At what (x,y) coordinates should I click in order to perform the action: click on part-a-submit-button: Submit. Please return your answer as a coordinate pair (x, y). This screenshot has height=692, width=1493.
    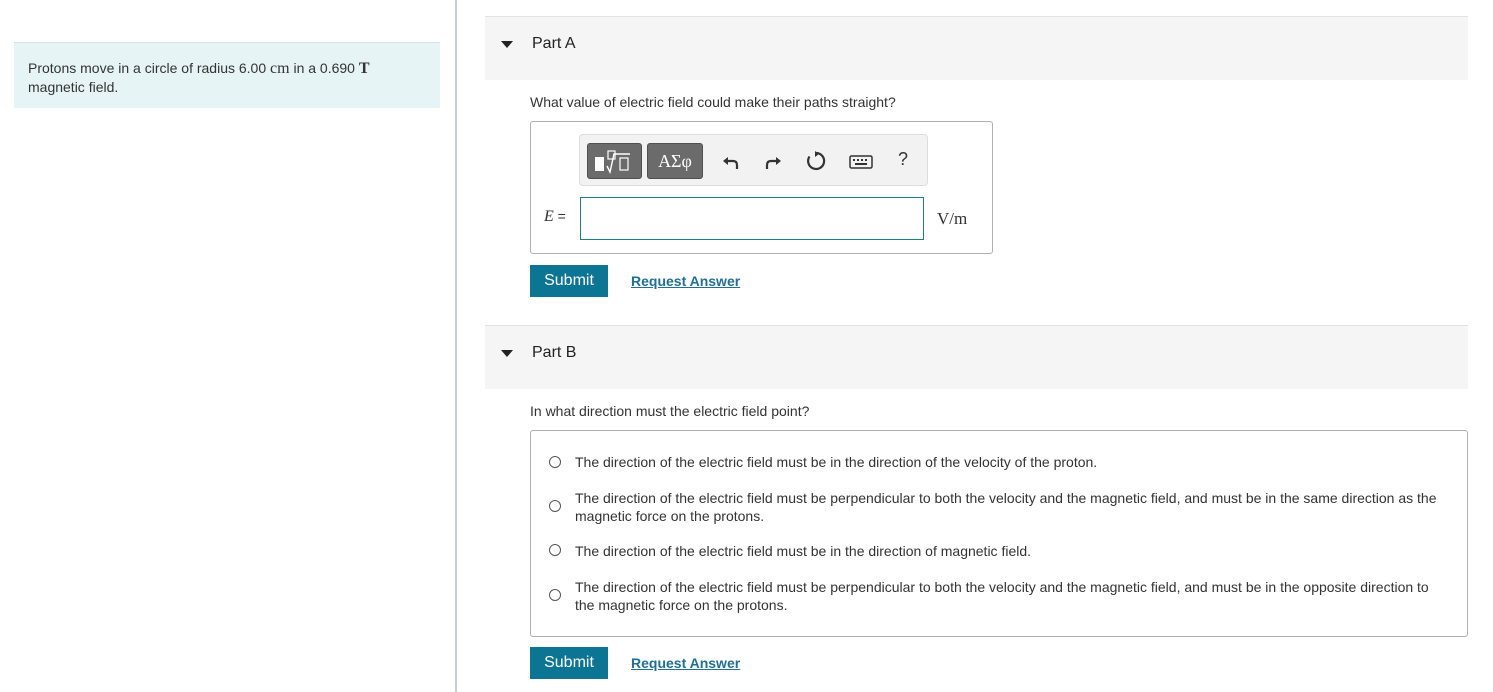
    Looking at the image, I should click on (569, 281).